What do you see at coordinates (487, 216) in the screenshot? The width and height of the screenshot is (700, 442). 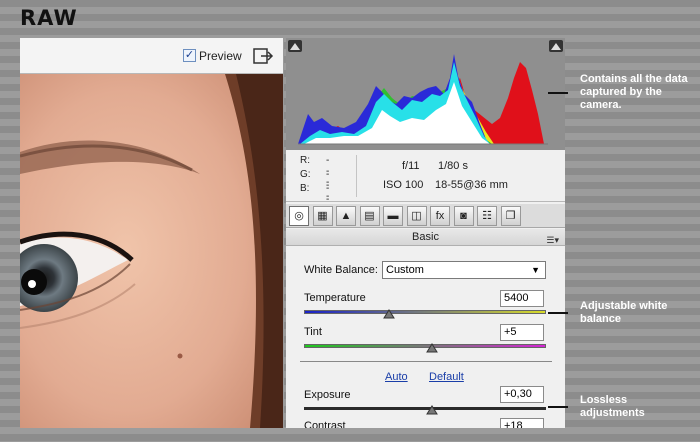 I see `tab-presets: ☷` at bounding box center [487, 216].